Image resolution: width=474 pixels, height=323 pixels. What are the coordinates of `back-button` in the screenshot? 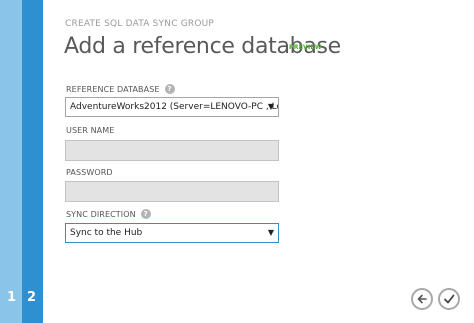 It's located at (422, 299).